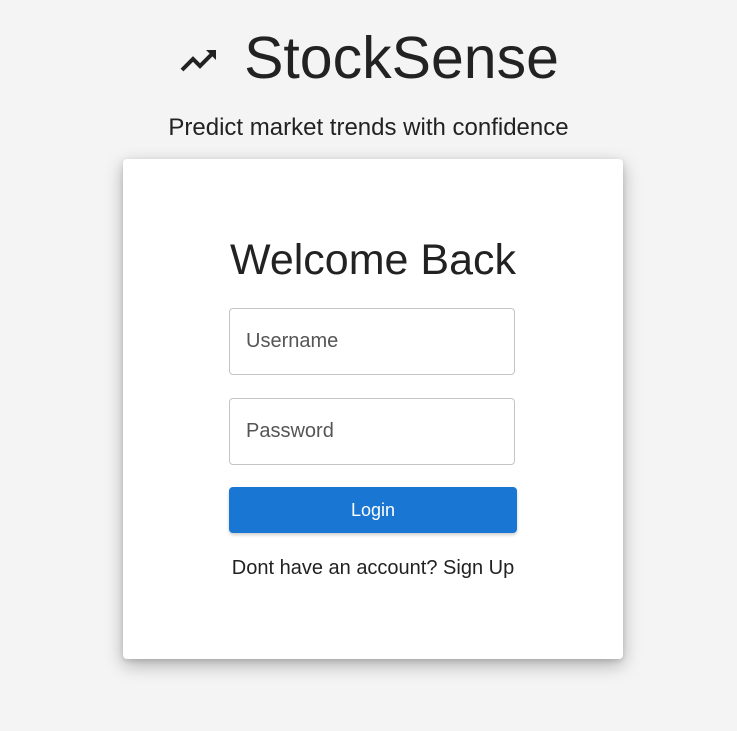  Describe the element at coordinates (372, 341) in the screenshot. I see `username-input` at that location.